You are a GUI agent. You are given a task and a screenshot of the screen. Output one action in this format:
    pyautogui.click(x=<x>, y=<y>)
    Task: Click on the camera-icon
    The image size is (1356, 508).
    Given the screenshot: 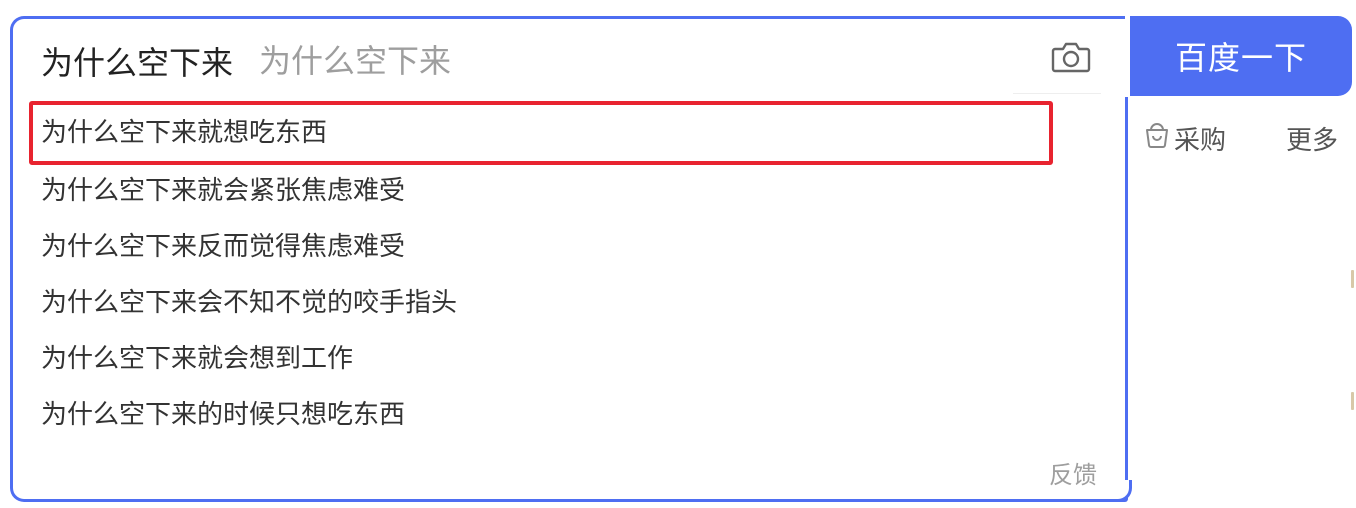 What is the action you would take?
    pyautogui.click(x=1071, y=57)
    